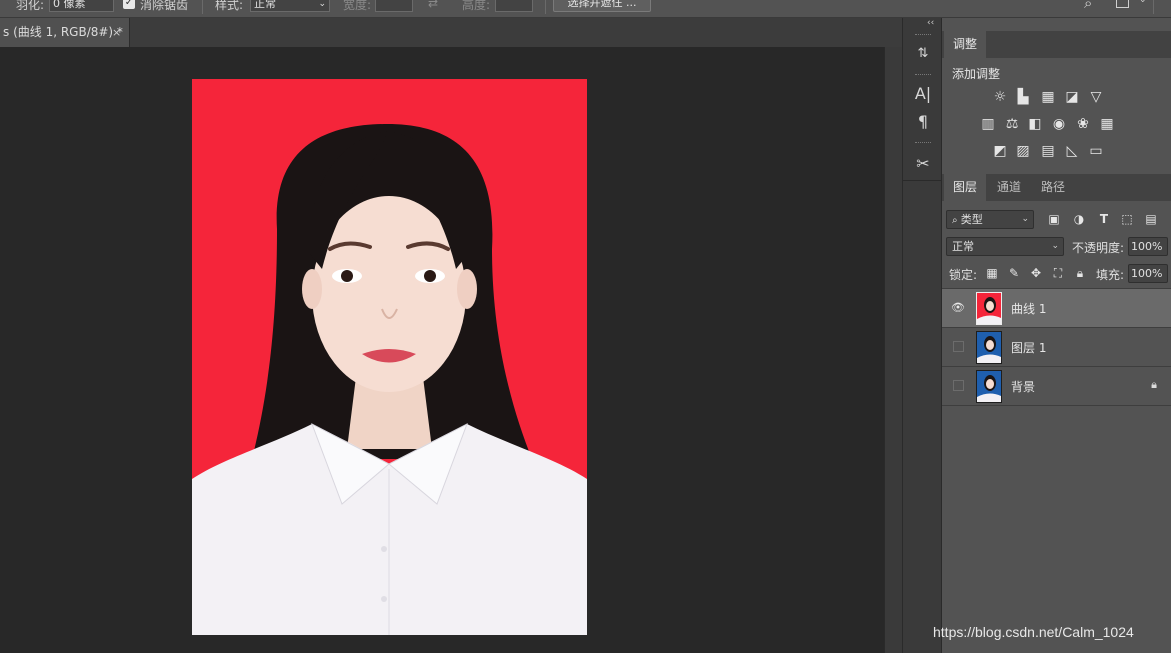  Describe the element at coordinates (958, 308) in the screenshot. I see `eye-icon: 👁︎` at that location.